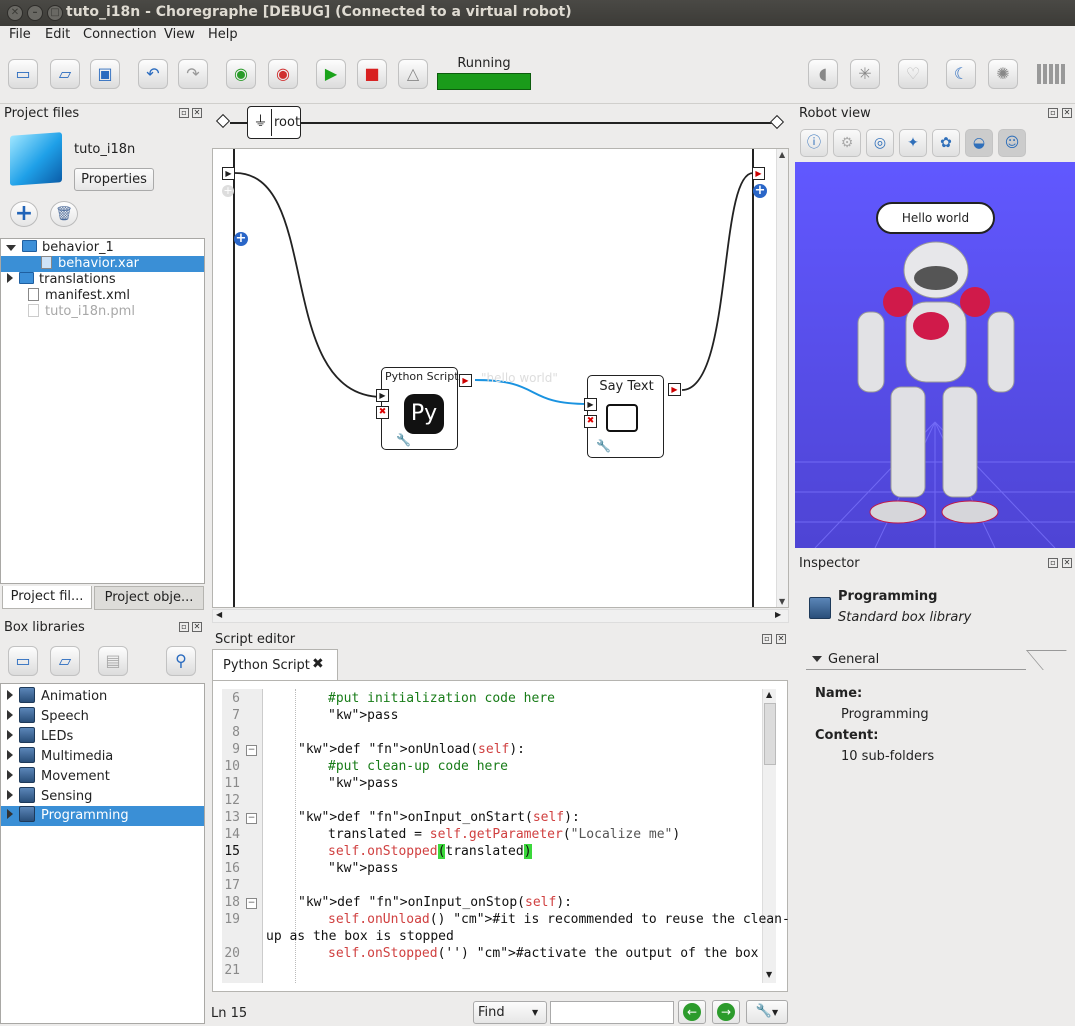 The image size is (1075, 1026). Describe the element at coordinates (382, 395) in the screenshot. I see `python-onstart-input: ▶` at that location.